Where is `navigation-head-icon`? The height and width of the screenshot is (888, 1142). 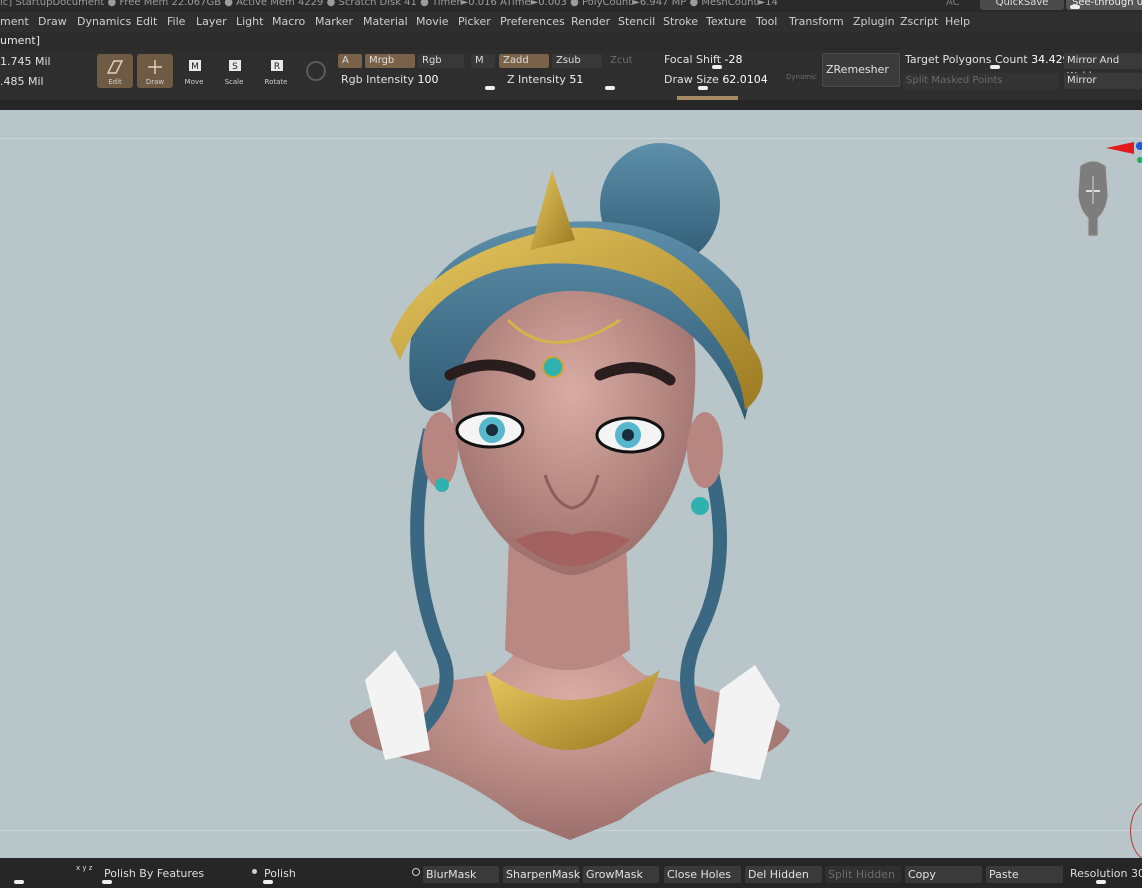 navigation-head-icon is located at coordinates (1093, 199).